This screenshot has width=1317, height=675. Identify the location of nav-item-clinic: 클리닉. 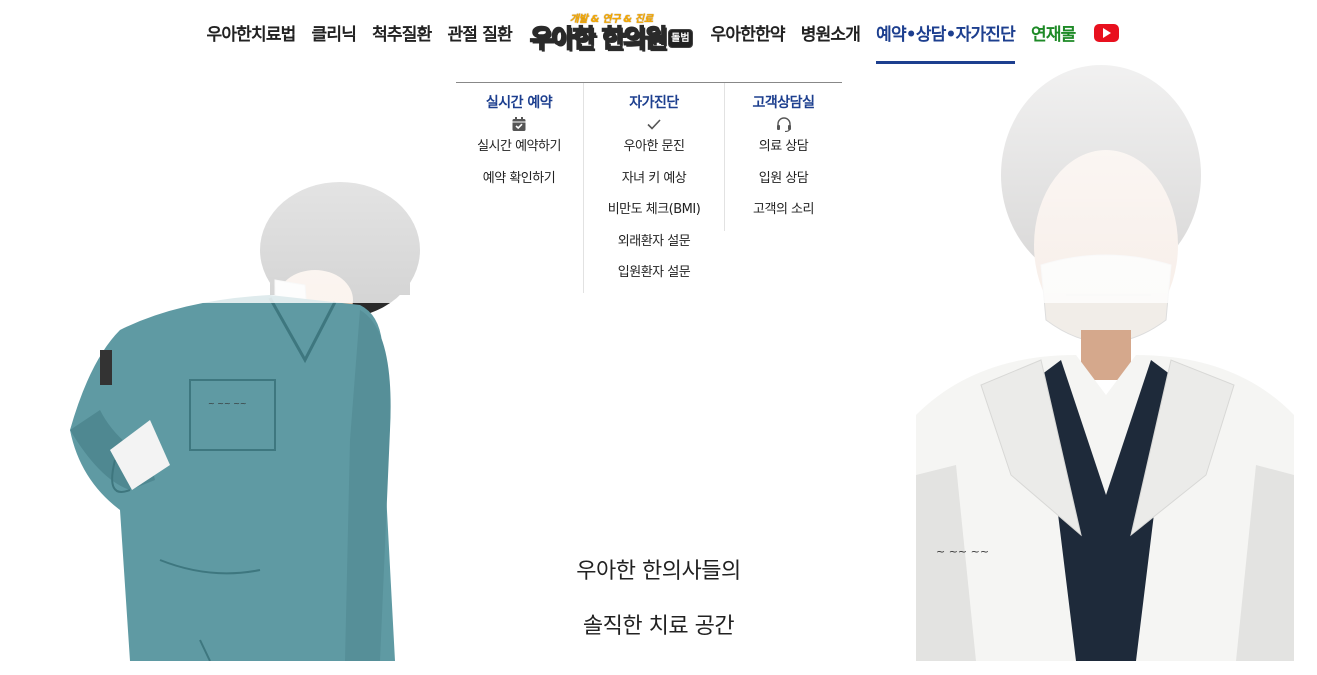
(334, 33).